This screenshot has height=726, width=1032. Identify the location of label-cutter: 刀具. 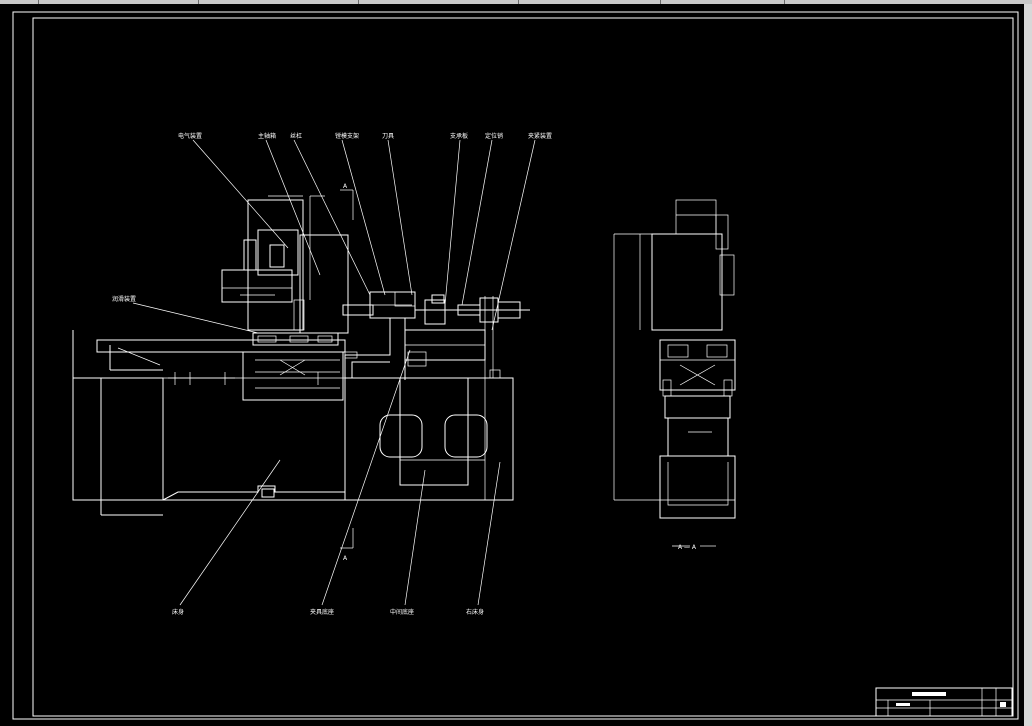
(388, 136).